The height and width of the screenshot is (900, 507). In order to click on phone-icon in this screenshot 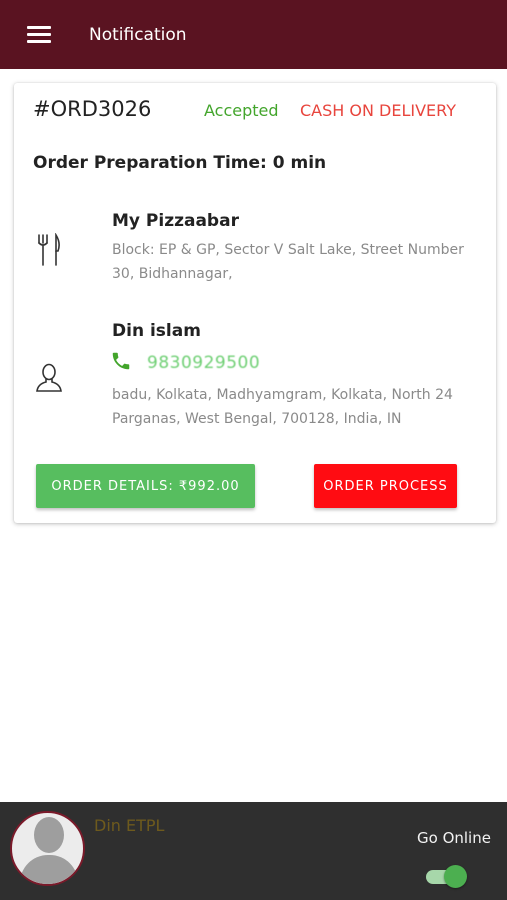, I will do `click(121, 361)`.